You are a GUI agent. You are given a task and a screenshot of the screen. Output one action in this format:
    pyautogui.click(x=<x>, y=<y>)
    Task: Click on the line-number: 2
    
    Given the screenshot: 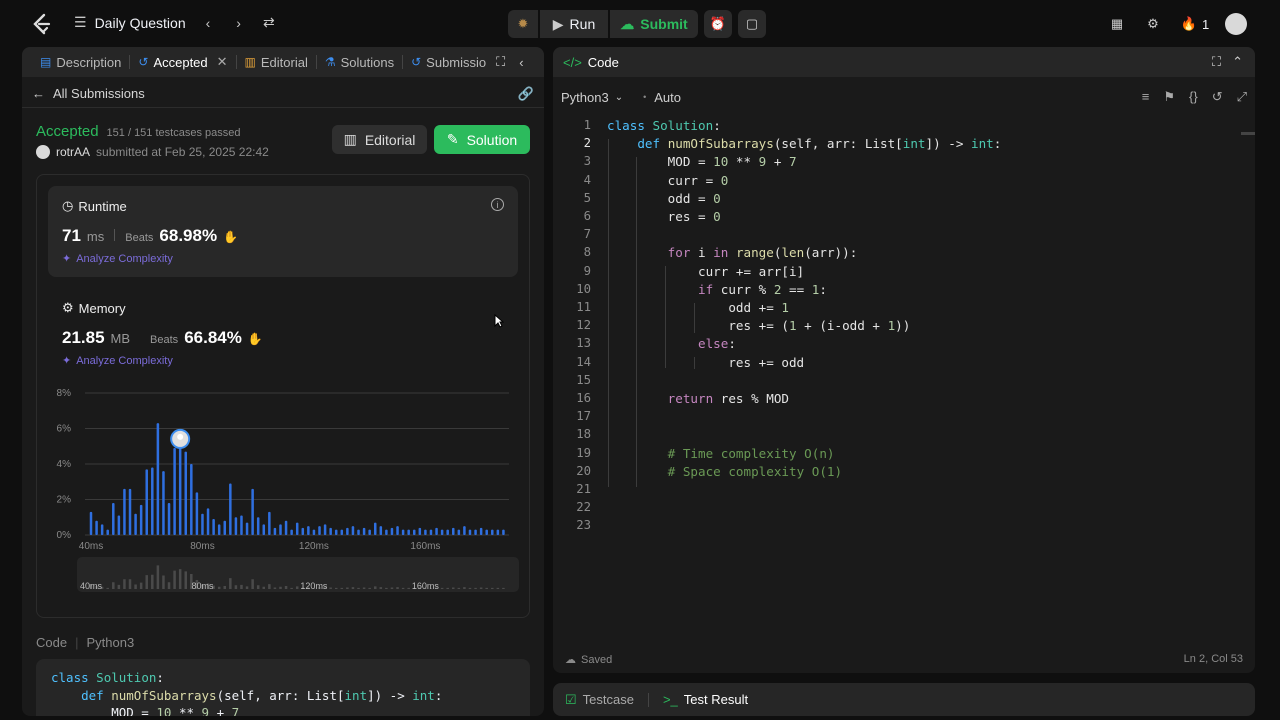 What is the action you would take?
    pyautogui.click(x=587, y=143)
    